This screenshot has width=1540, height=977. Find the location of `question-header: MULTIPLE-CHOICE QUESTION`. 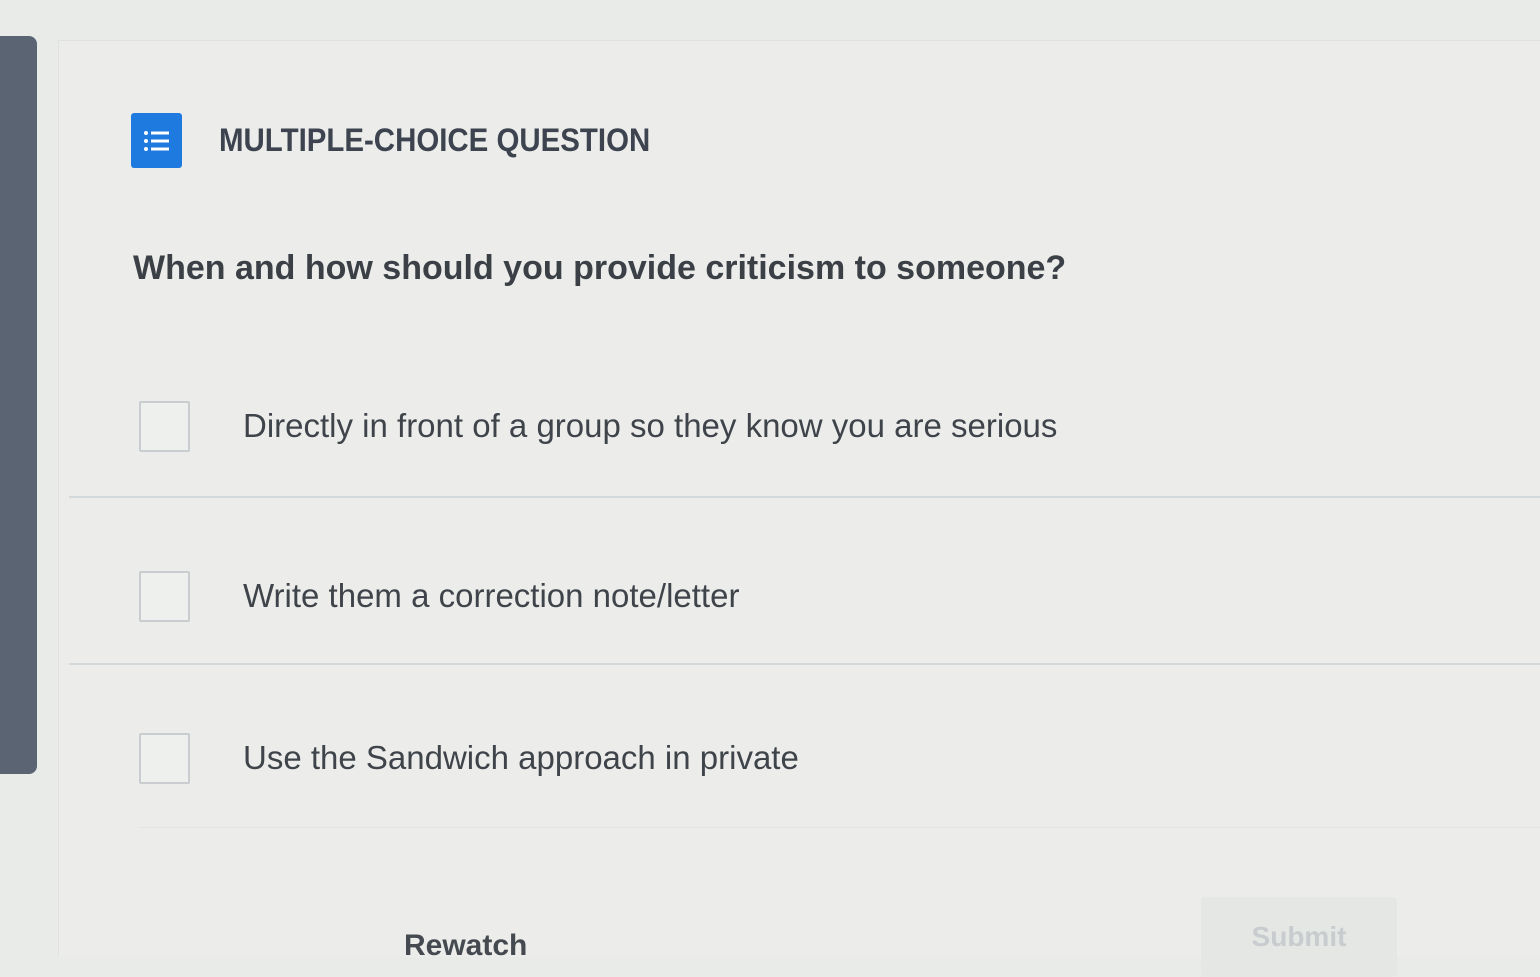

question-header: MULTIPLE-CHOICE QUESTION is located at coordinates (409, 140).